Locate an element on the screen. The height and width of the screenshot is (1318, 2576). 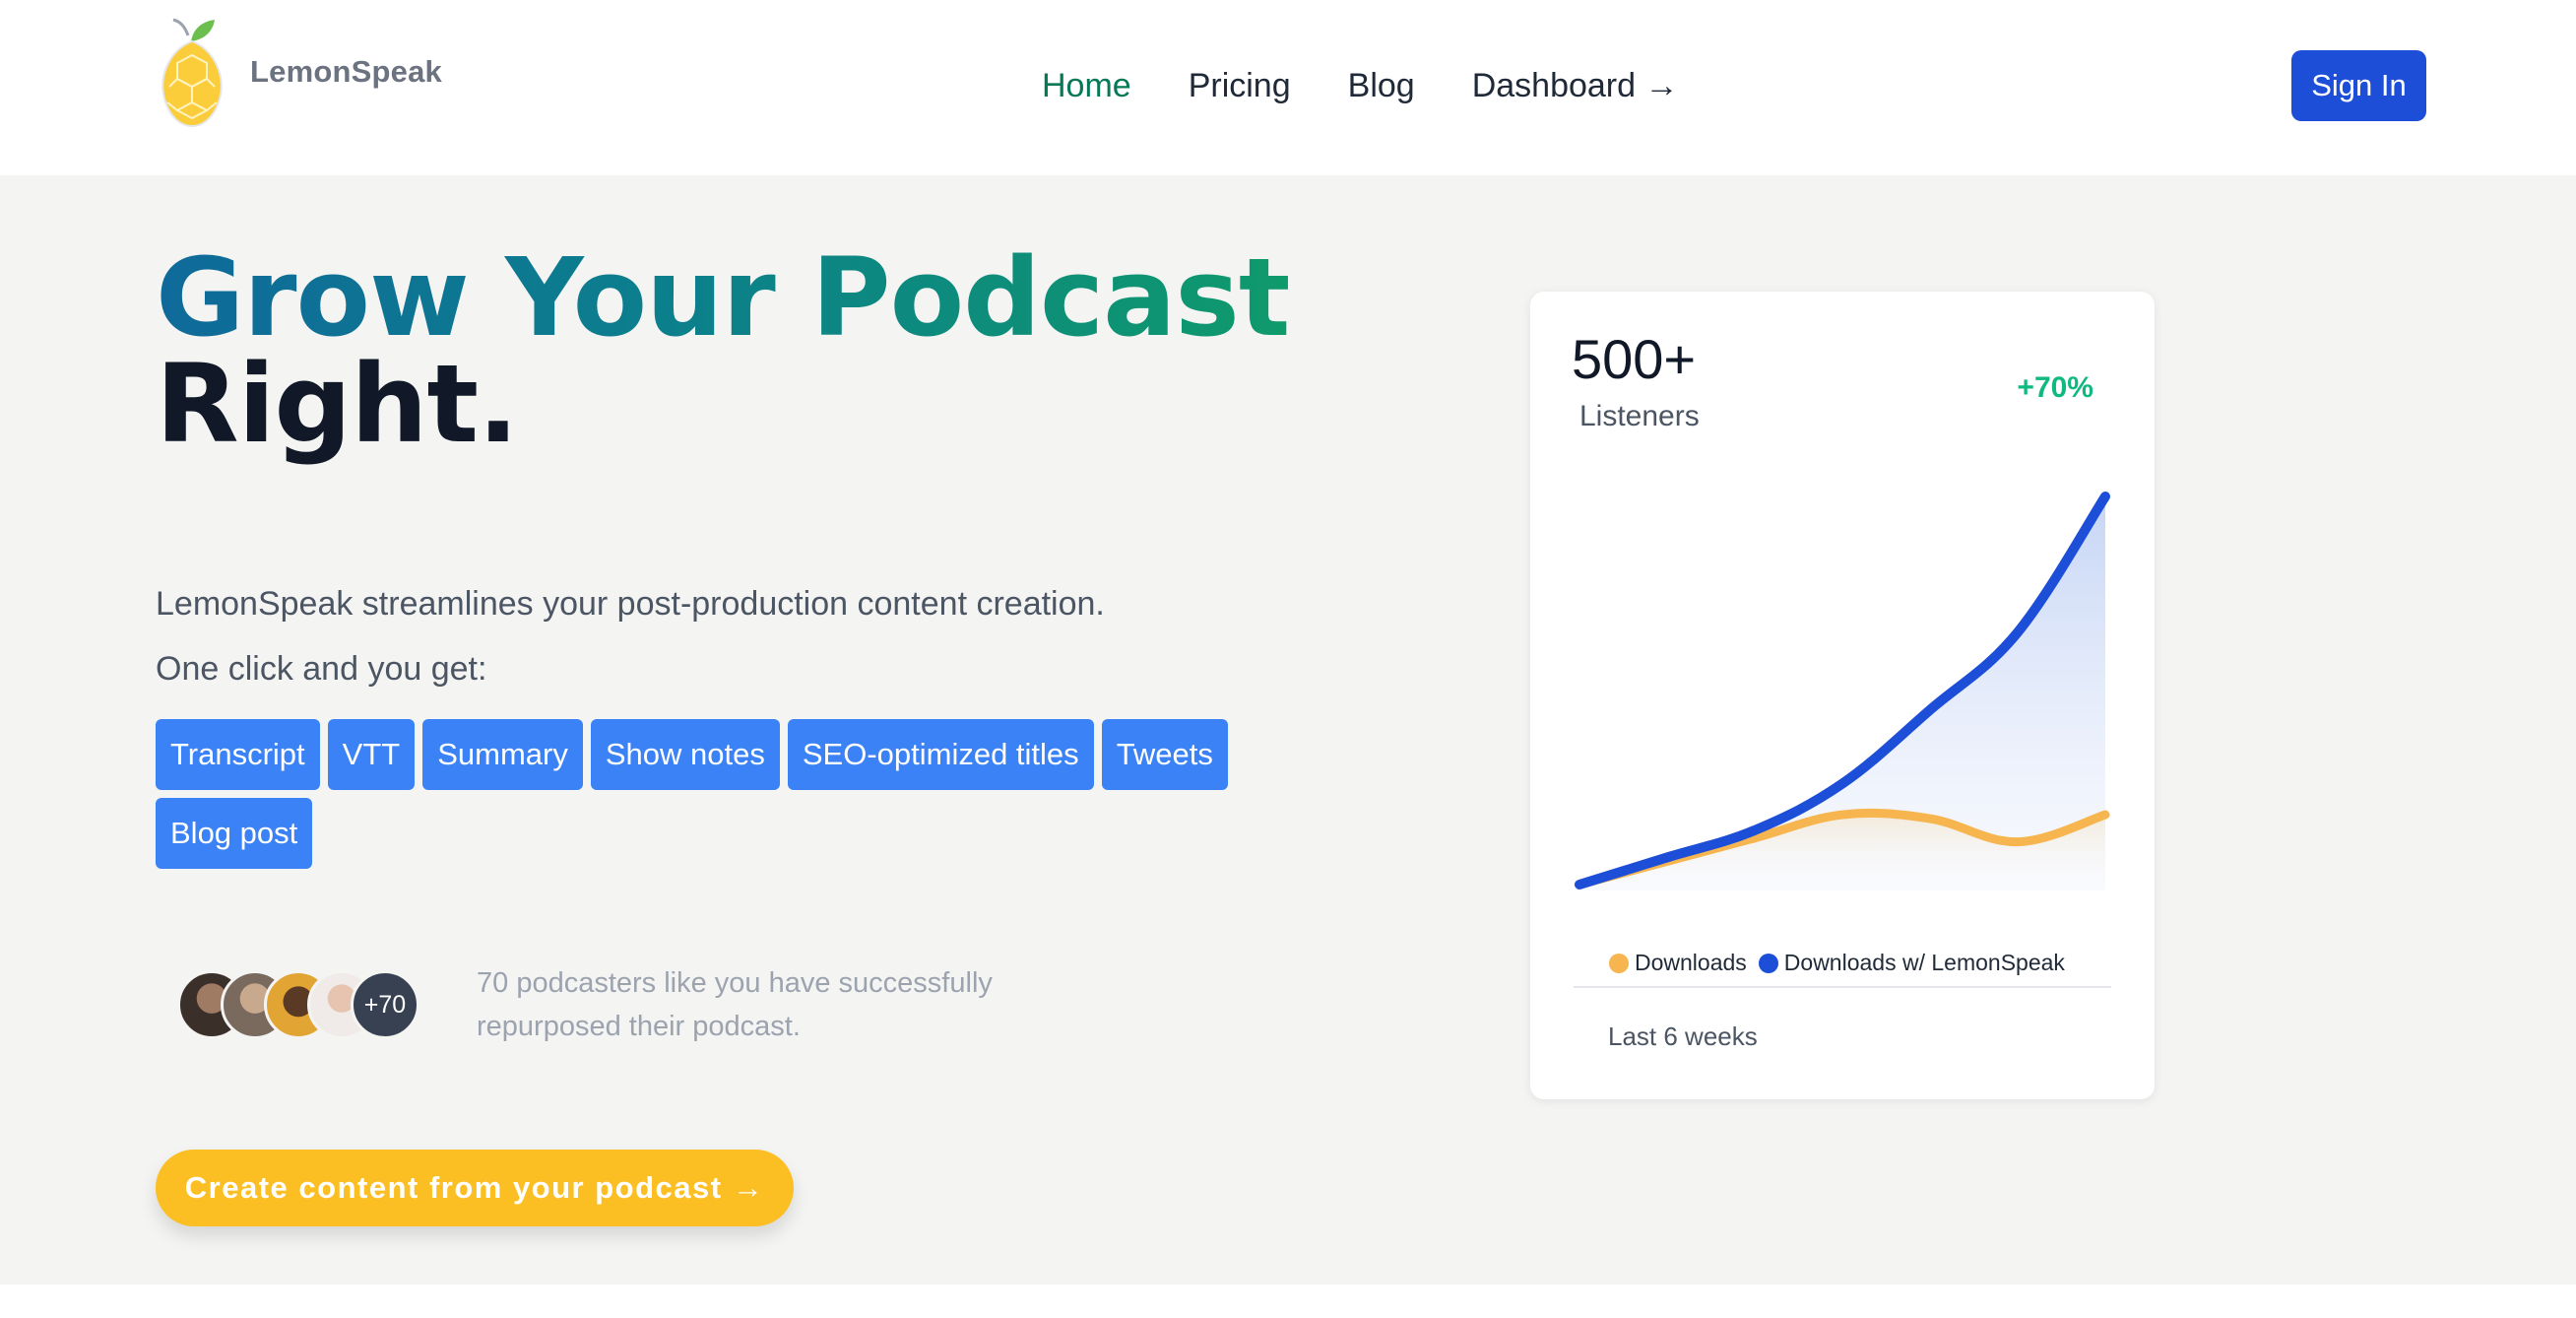
brand-name: LemonSpeak is located at coordinates (346, 71).